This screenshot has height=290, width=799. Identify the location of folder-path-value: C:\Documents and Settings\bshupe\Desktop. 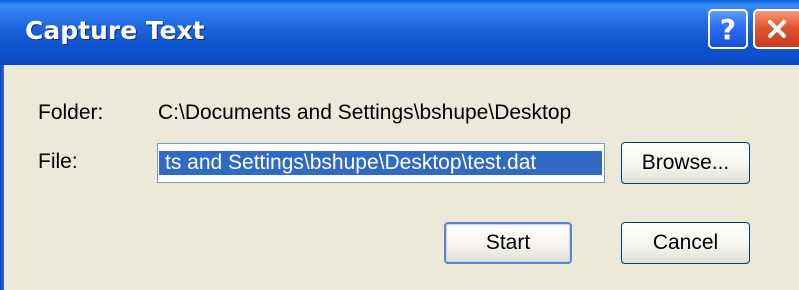
(365, 112).